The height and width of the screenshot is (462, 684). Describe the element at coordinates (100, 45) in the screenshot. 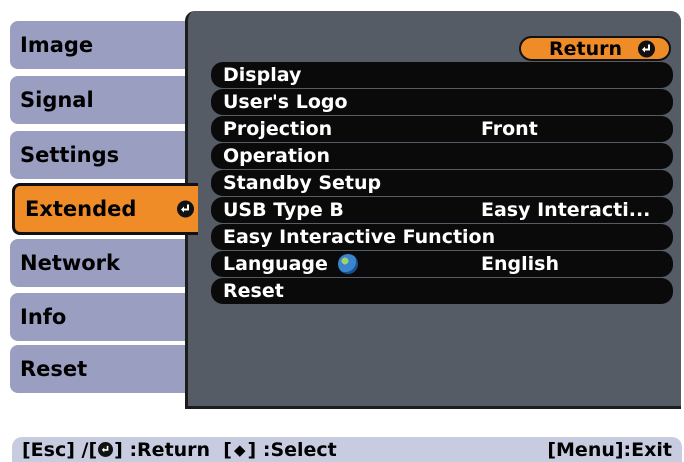

I see `tab-image: Image` at that location.